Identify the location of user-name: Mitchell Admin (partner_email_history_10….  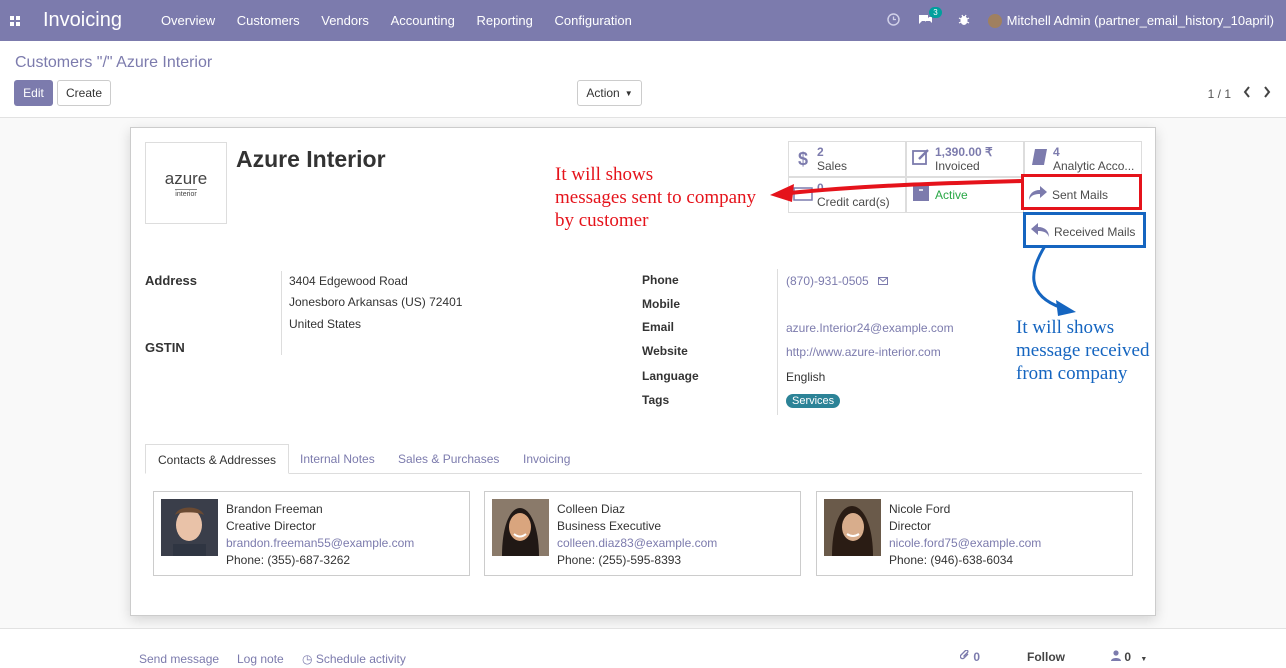
(1140, 20).